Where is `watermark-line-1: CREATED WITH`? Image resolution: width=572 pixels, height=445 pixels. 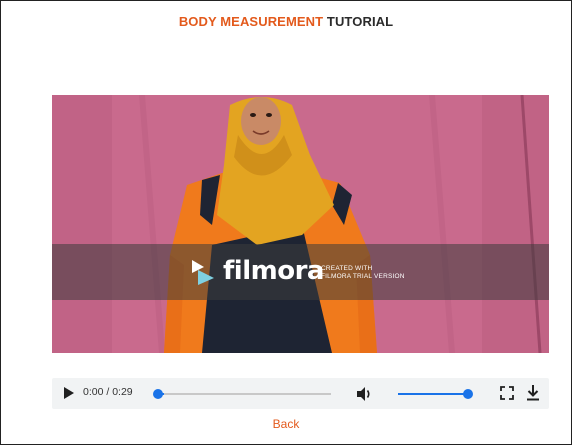
watermark-line-1: CREATED WITH is located at coordinates (347, 268).